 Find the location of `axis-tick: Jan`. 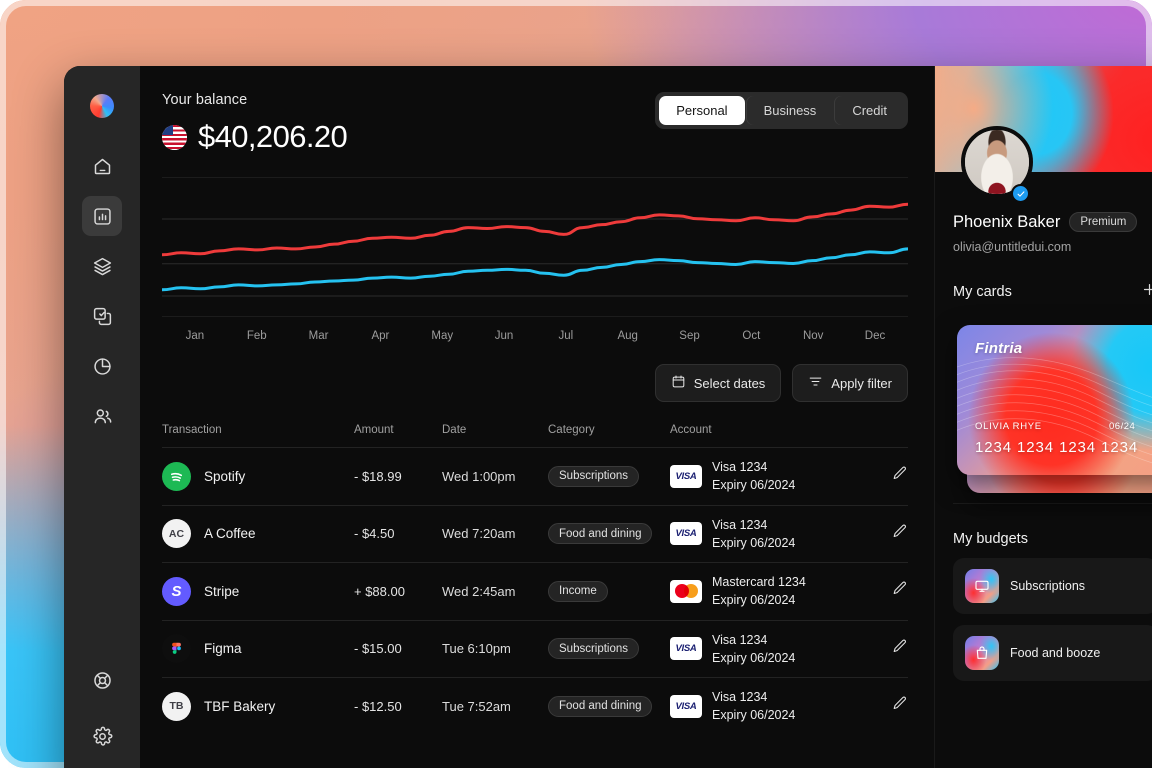

axis-tick: Jan is located at coordinates (195, 336).